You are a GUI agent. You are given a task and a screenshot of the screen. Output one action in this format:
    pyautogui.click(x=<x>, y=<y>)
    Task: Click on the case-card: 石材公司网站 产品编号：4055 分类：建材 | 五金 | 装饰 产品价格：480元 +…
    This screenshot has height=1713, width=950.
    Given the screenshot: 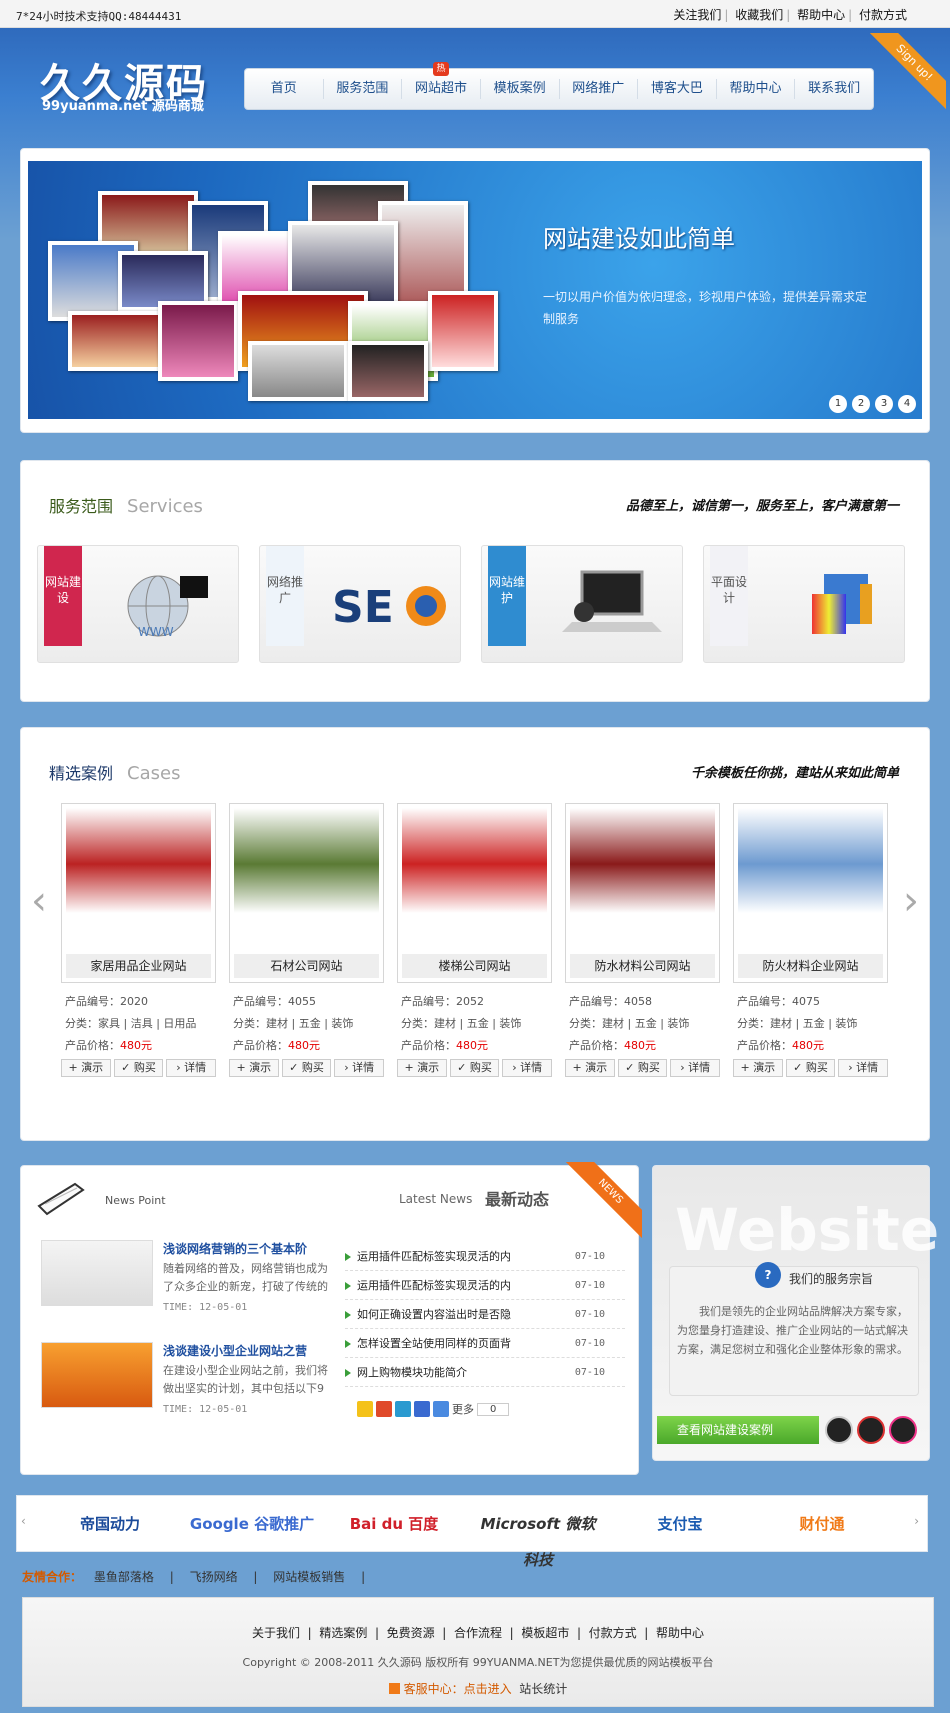 What is the action you would take?
    pyautogui.click(x=307, y=940)
    